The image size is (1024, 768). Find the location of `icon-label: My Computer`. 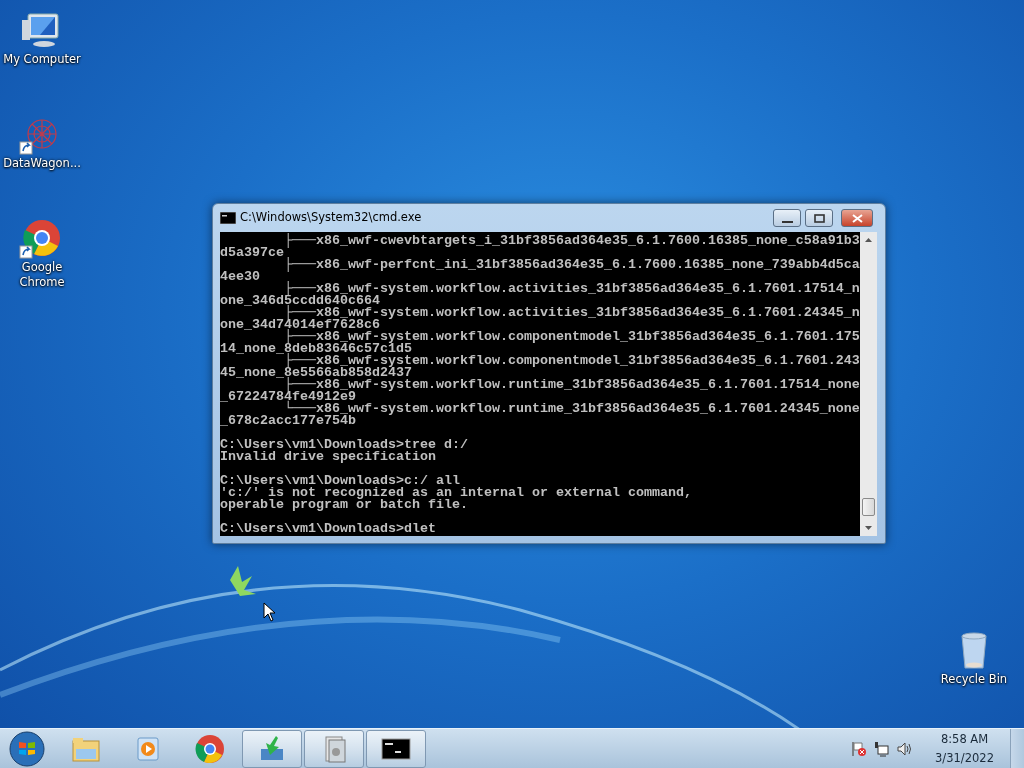

icon-label: My Computer is located at coordinates (42, 59).